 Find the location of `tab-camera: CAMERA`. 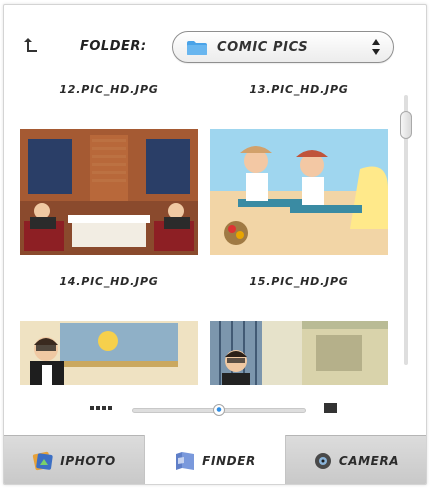

tab-camera: CAMERA is located at coordinates (356, 459).